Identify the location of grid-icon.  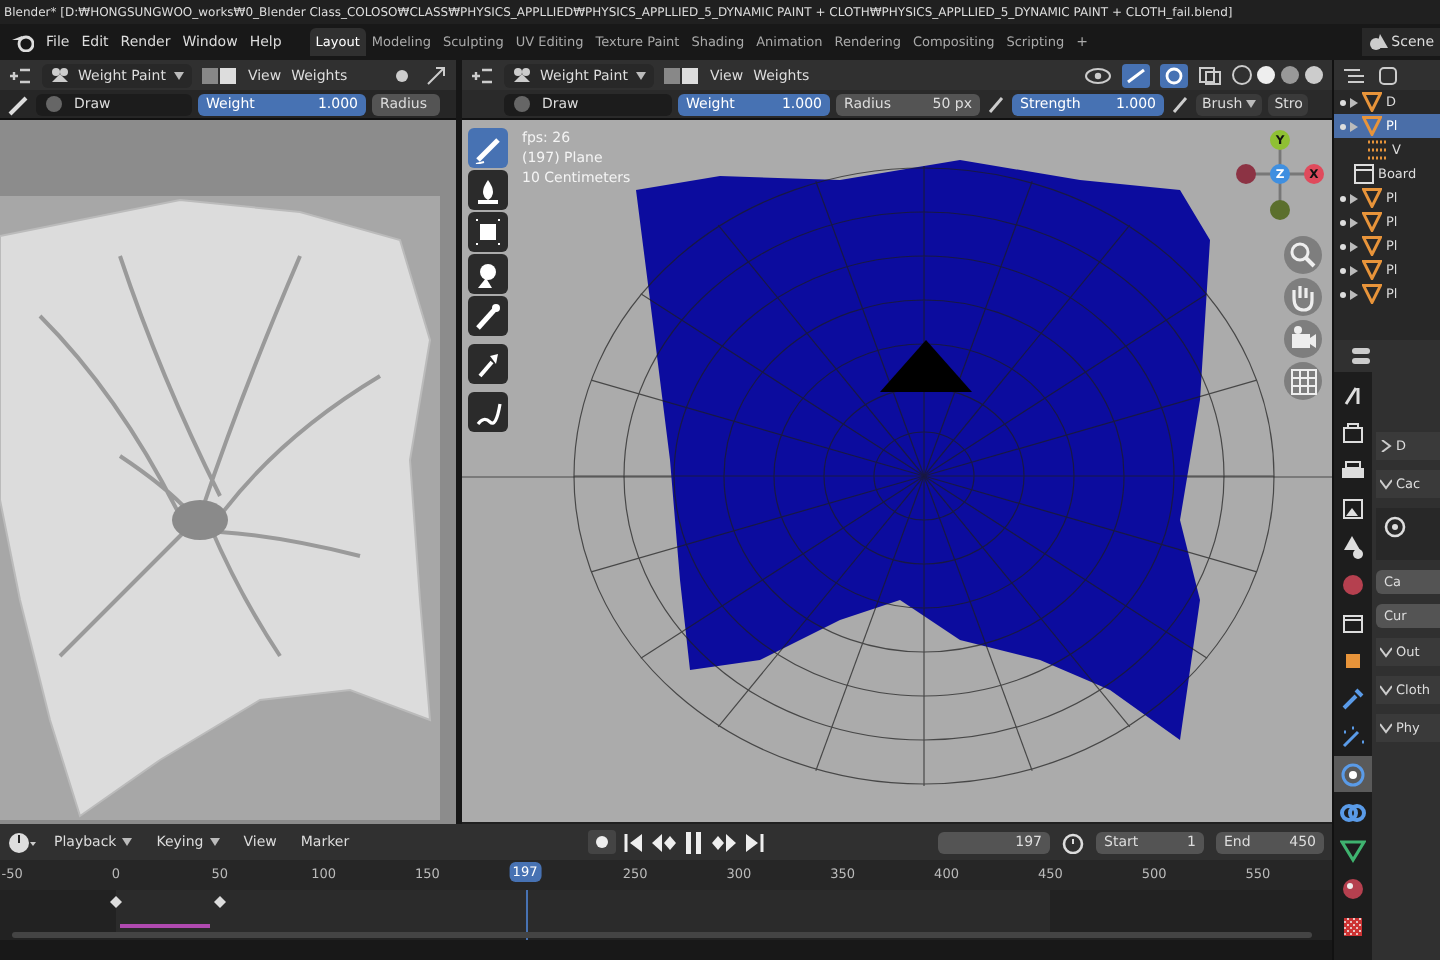
(1303, 381).